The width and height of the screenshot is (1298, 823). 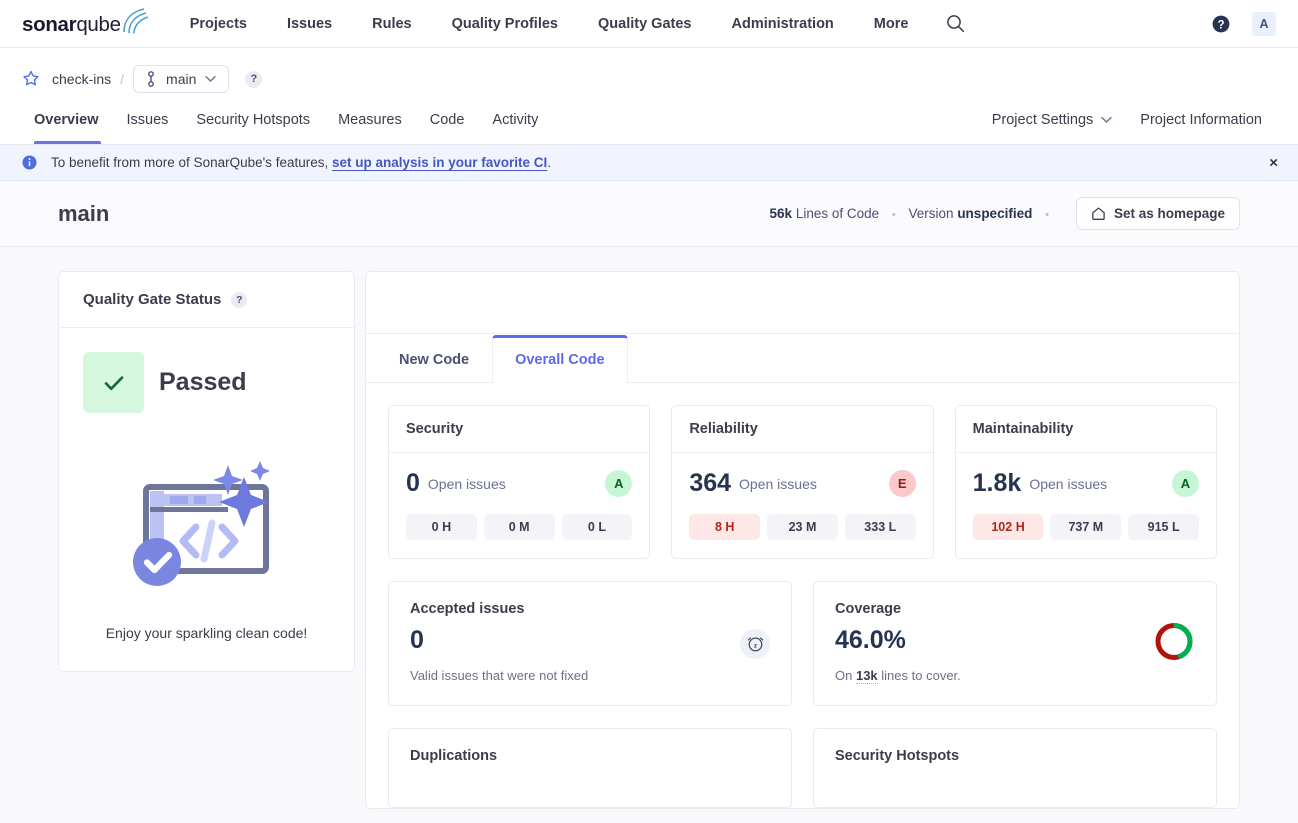 I want to click on quality-gate-title: Quality Gate Status, so click(x=152, y=299).